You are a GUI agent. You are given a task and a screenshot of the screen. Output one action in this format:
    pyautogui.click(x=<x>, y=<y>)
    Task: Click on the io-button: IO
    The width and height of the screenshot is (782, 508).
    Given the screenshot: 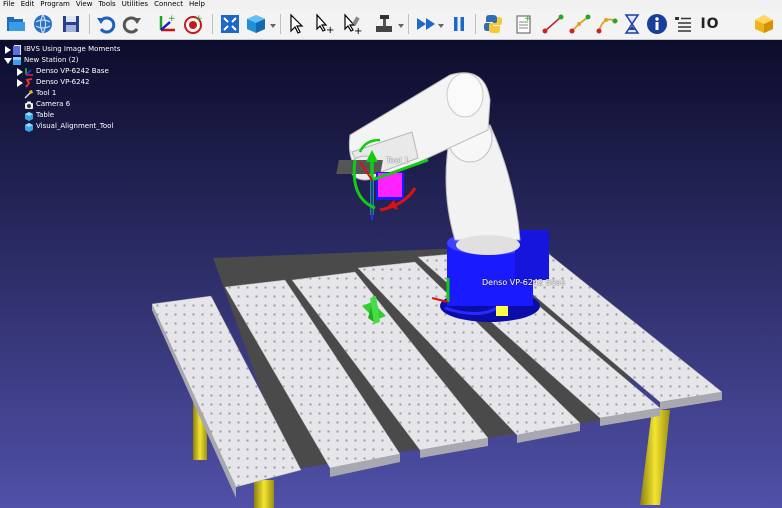 What is the action you would take?
    pyautogui.click(x=710, y=24)
    